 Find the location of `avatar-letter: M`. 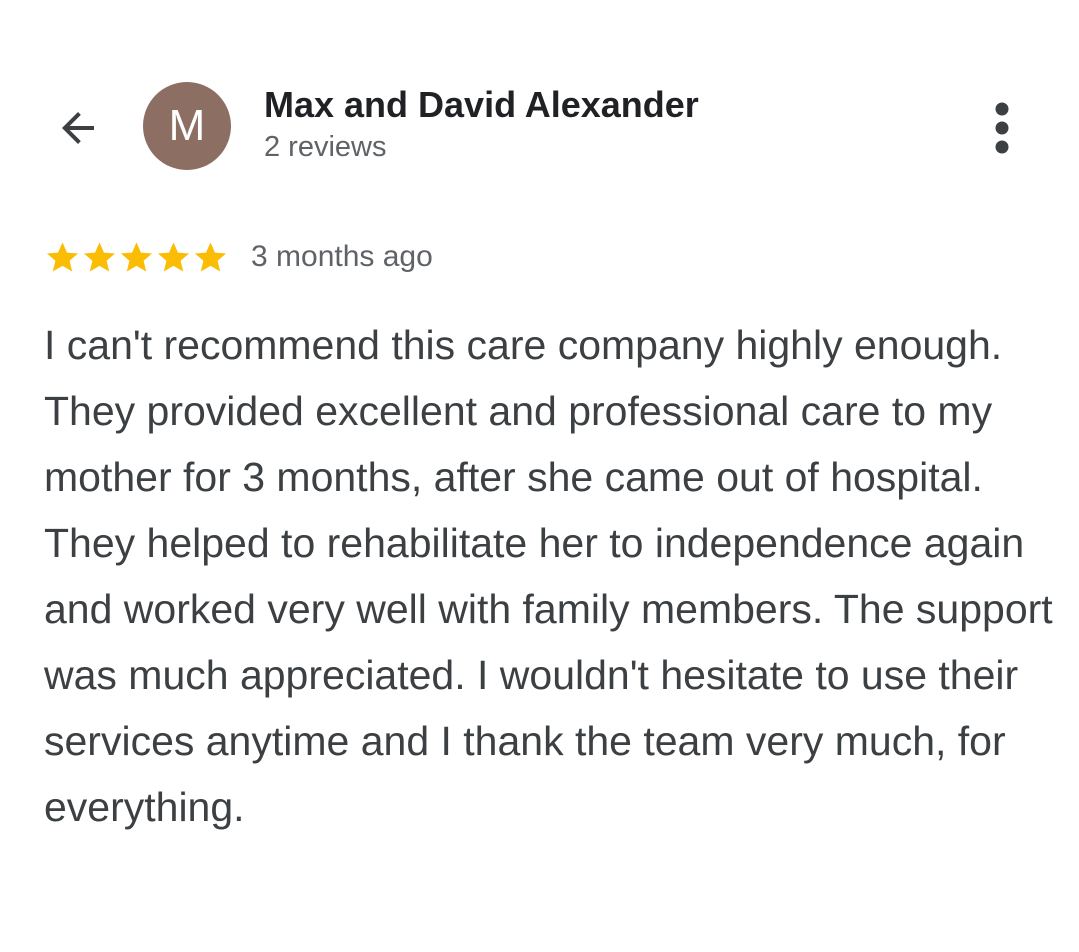

avatar-letter: M is located at coordinates (187, 125).